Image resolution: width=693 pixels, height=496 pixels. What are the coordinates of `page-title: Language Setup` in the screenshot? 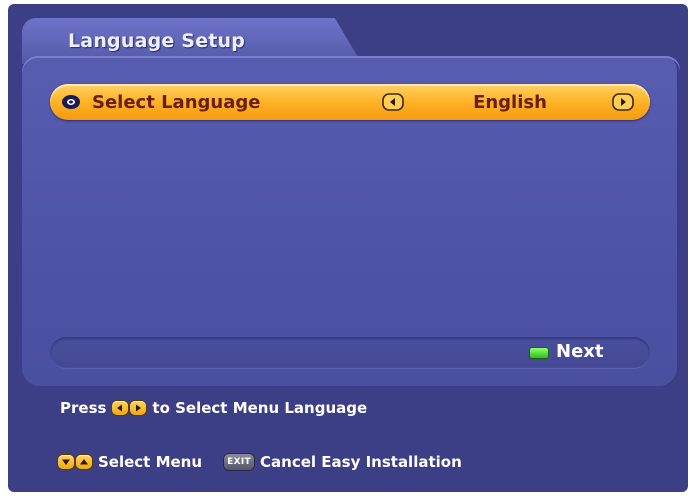 It's located at (157, 41).